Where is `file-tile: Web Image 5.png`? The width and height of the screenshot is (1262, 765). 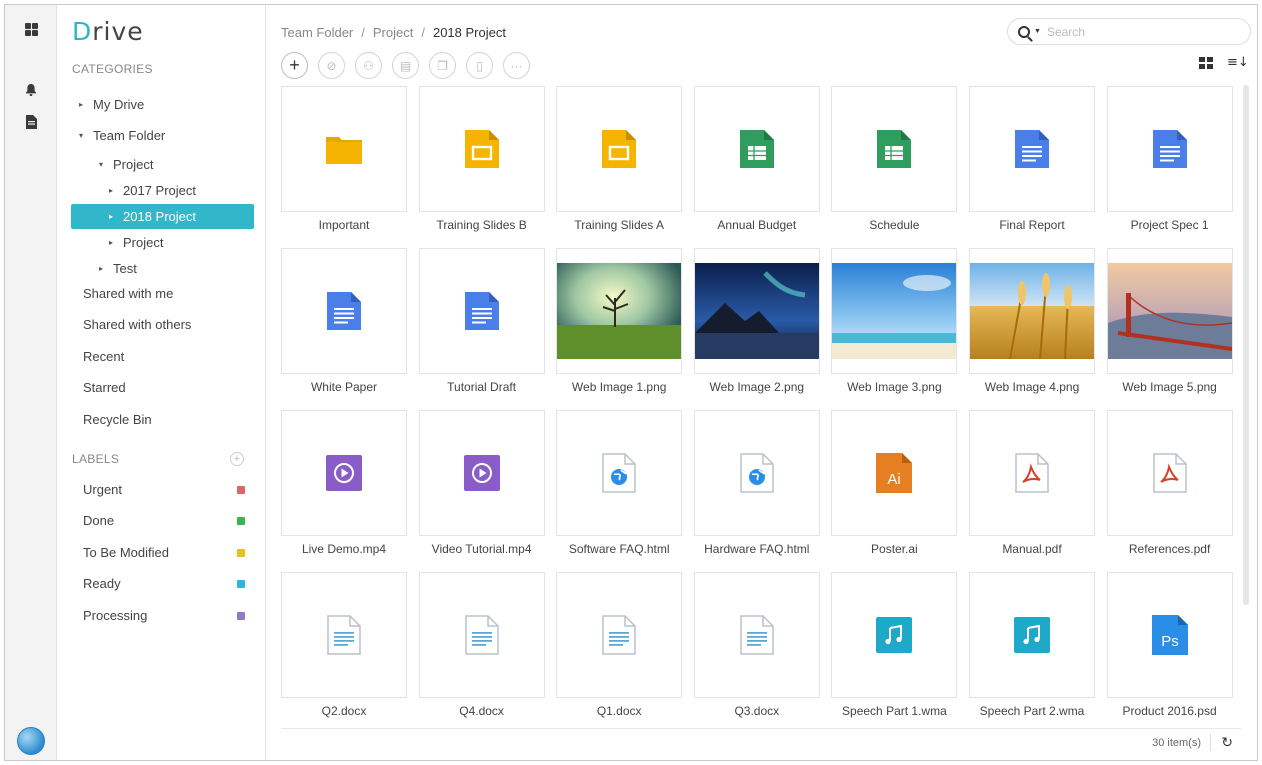
file-tile: Web Image 5.png is located at coordinates (1169, 323).